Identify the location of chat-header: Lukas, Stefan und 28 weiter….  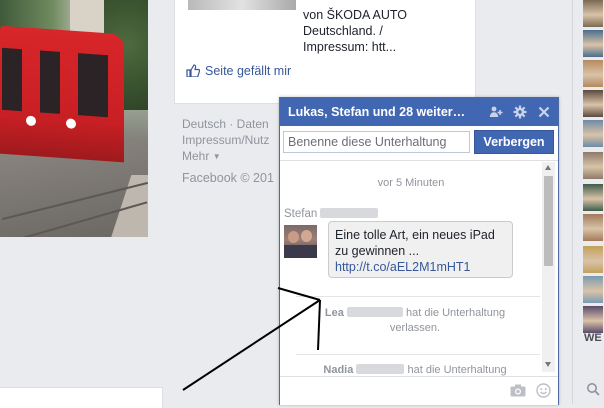
(419, 112).